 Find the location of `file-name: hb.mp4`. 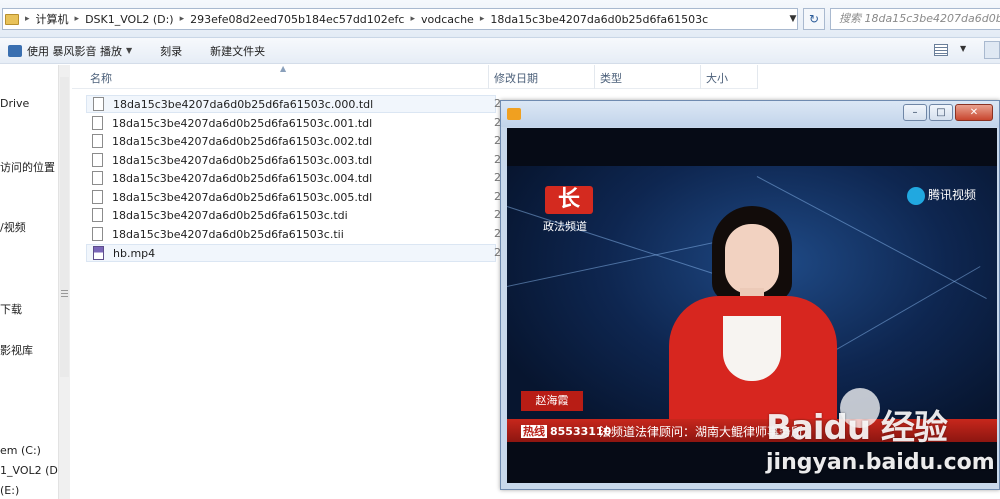

file-name: hb.mp4 is located at coordinates (134, 253).